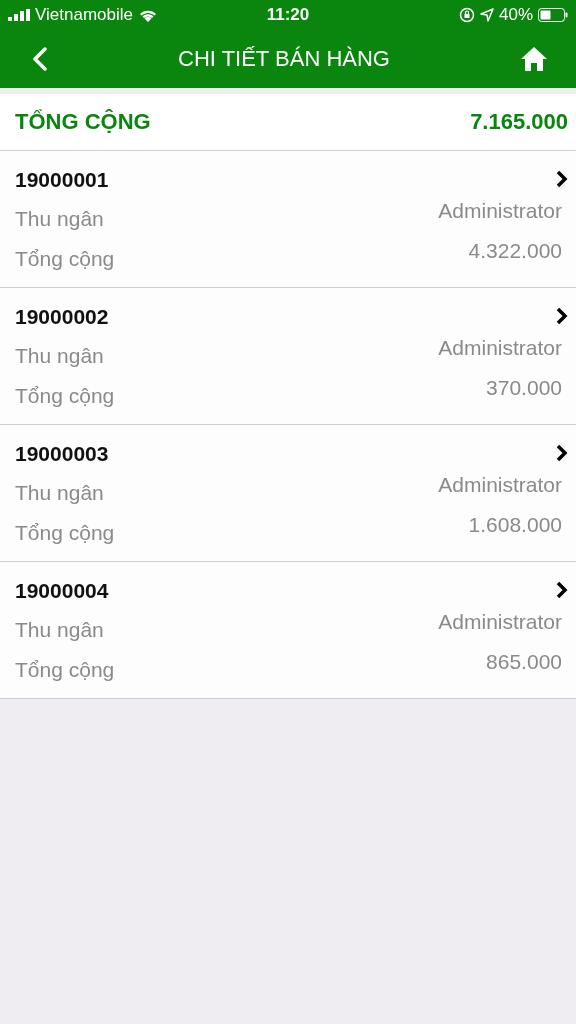 The width and height of the screenshot is (576, 1024). What do you see at coordinates (288, 630) in the screenshot?
I see `order-row: 19000004 Thu ngân Administrator Tổng cộng 865.000` at bounding box center [288, 630].